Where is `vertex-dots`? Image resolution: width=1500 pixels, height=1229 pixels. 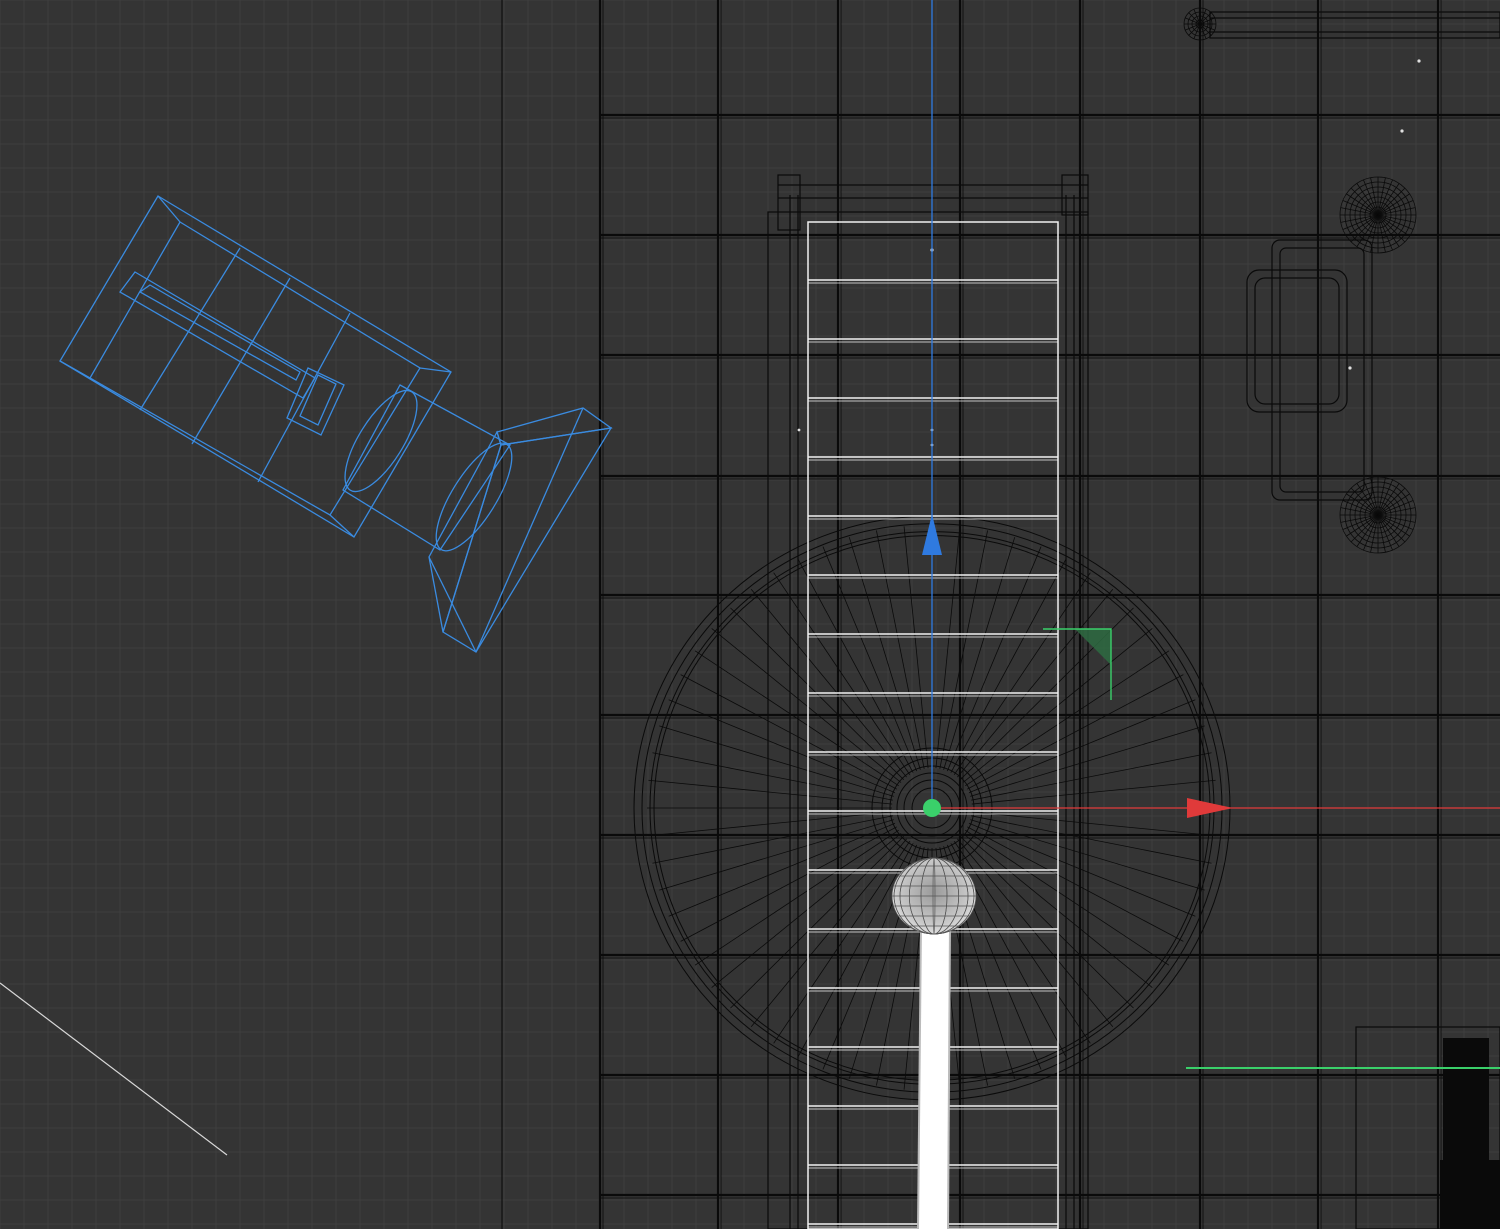
vertex-dots is located at coordinates (1109, 253).